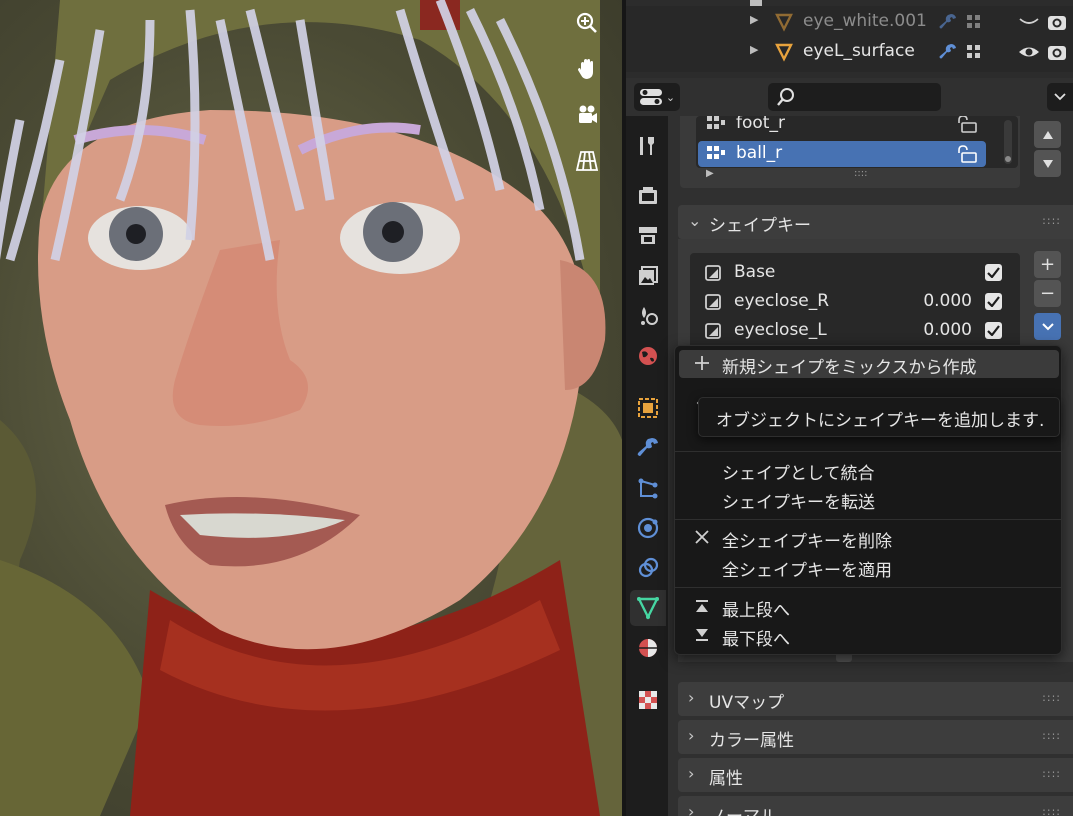 The height and width of the screenshot is (816, 1073). I want to click on scrollbar, so click(1008, 142).